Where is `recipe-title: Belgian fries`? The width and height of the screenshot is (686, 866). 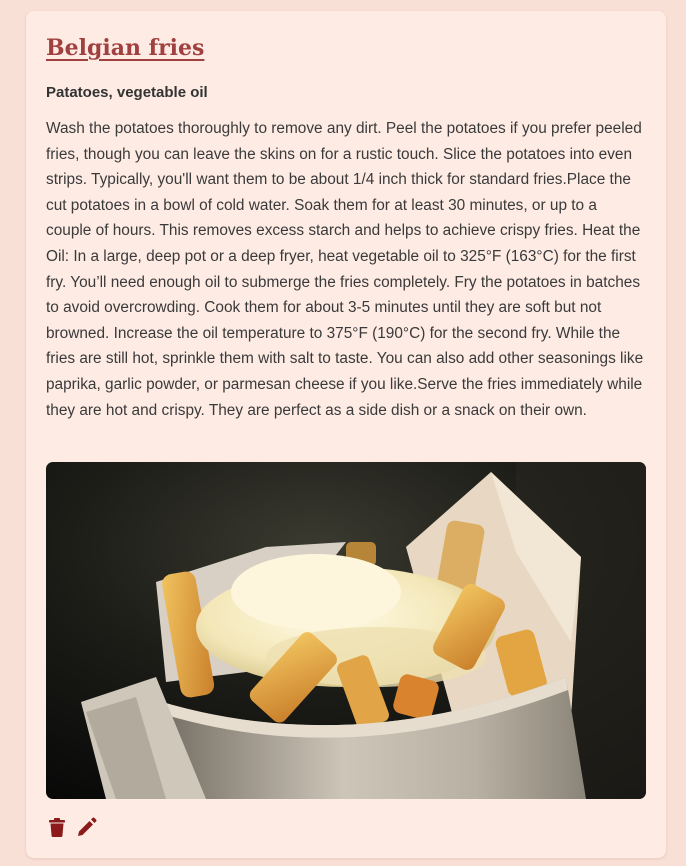
recipe-title: Belgian fries is located at coordinates (346, 48).